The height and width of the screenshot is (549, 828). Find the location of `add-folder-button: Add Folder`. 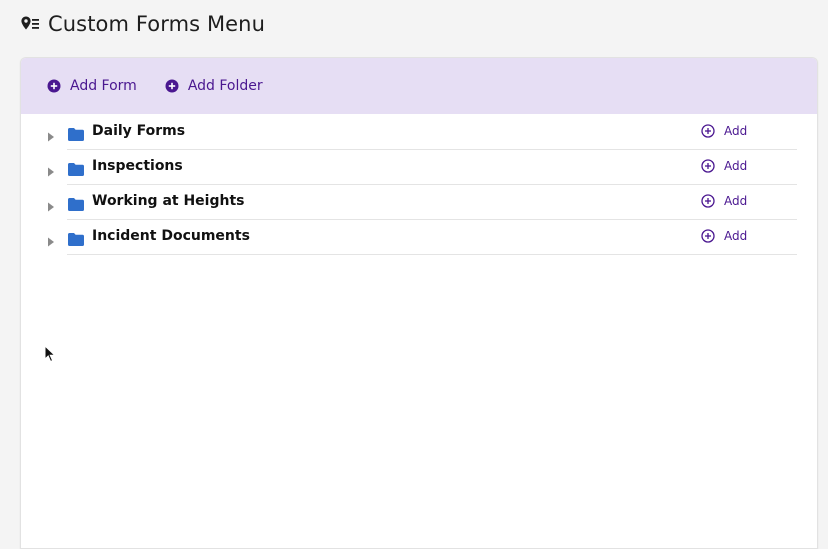

add-folder-button: Add Folder is located at coordinates (214, 86).